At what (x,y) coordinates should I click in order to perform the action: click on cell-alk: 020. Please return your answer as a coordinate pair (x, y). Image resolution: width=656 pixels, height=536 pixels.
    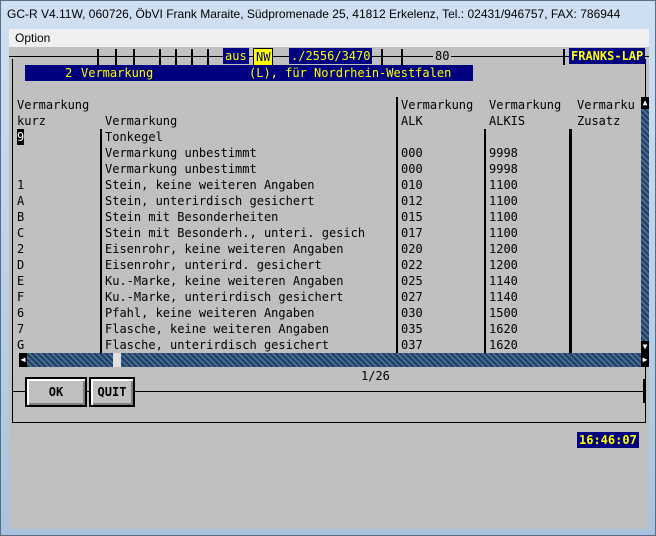
    Looking at the image, I should click on (412, 249).